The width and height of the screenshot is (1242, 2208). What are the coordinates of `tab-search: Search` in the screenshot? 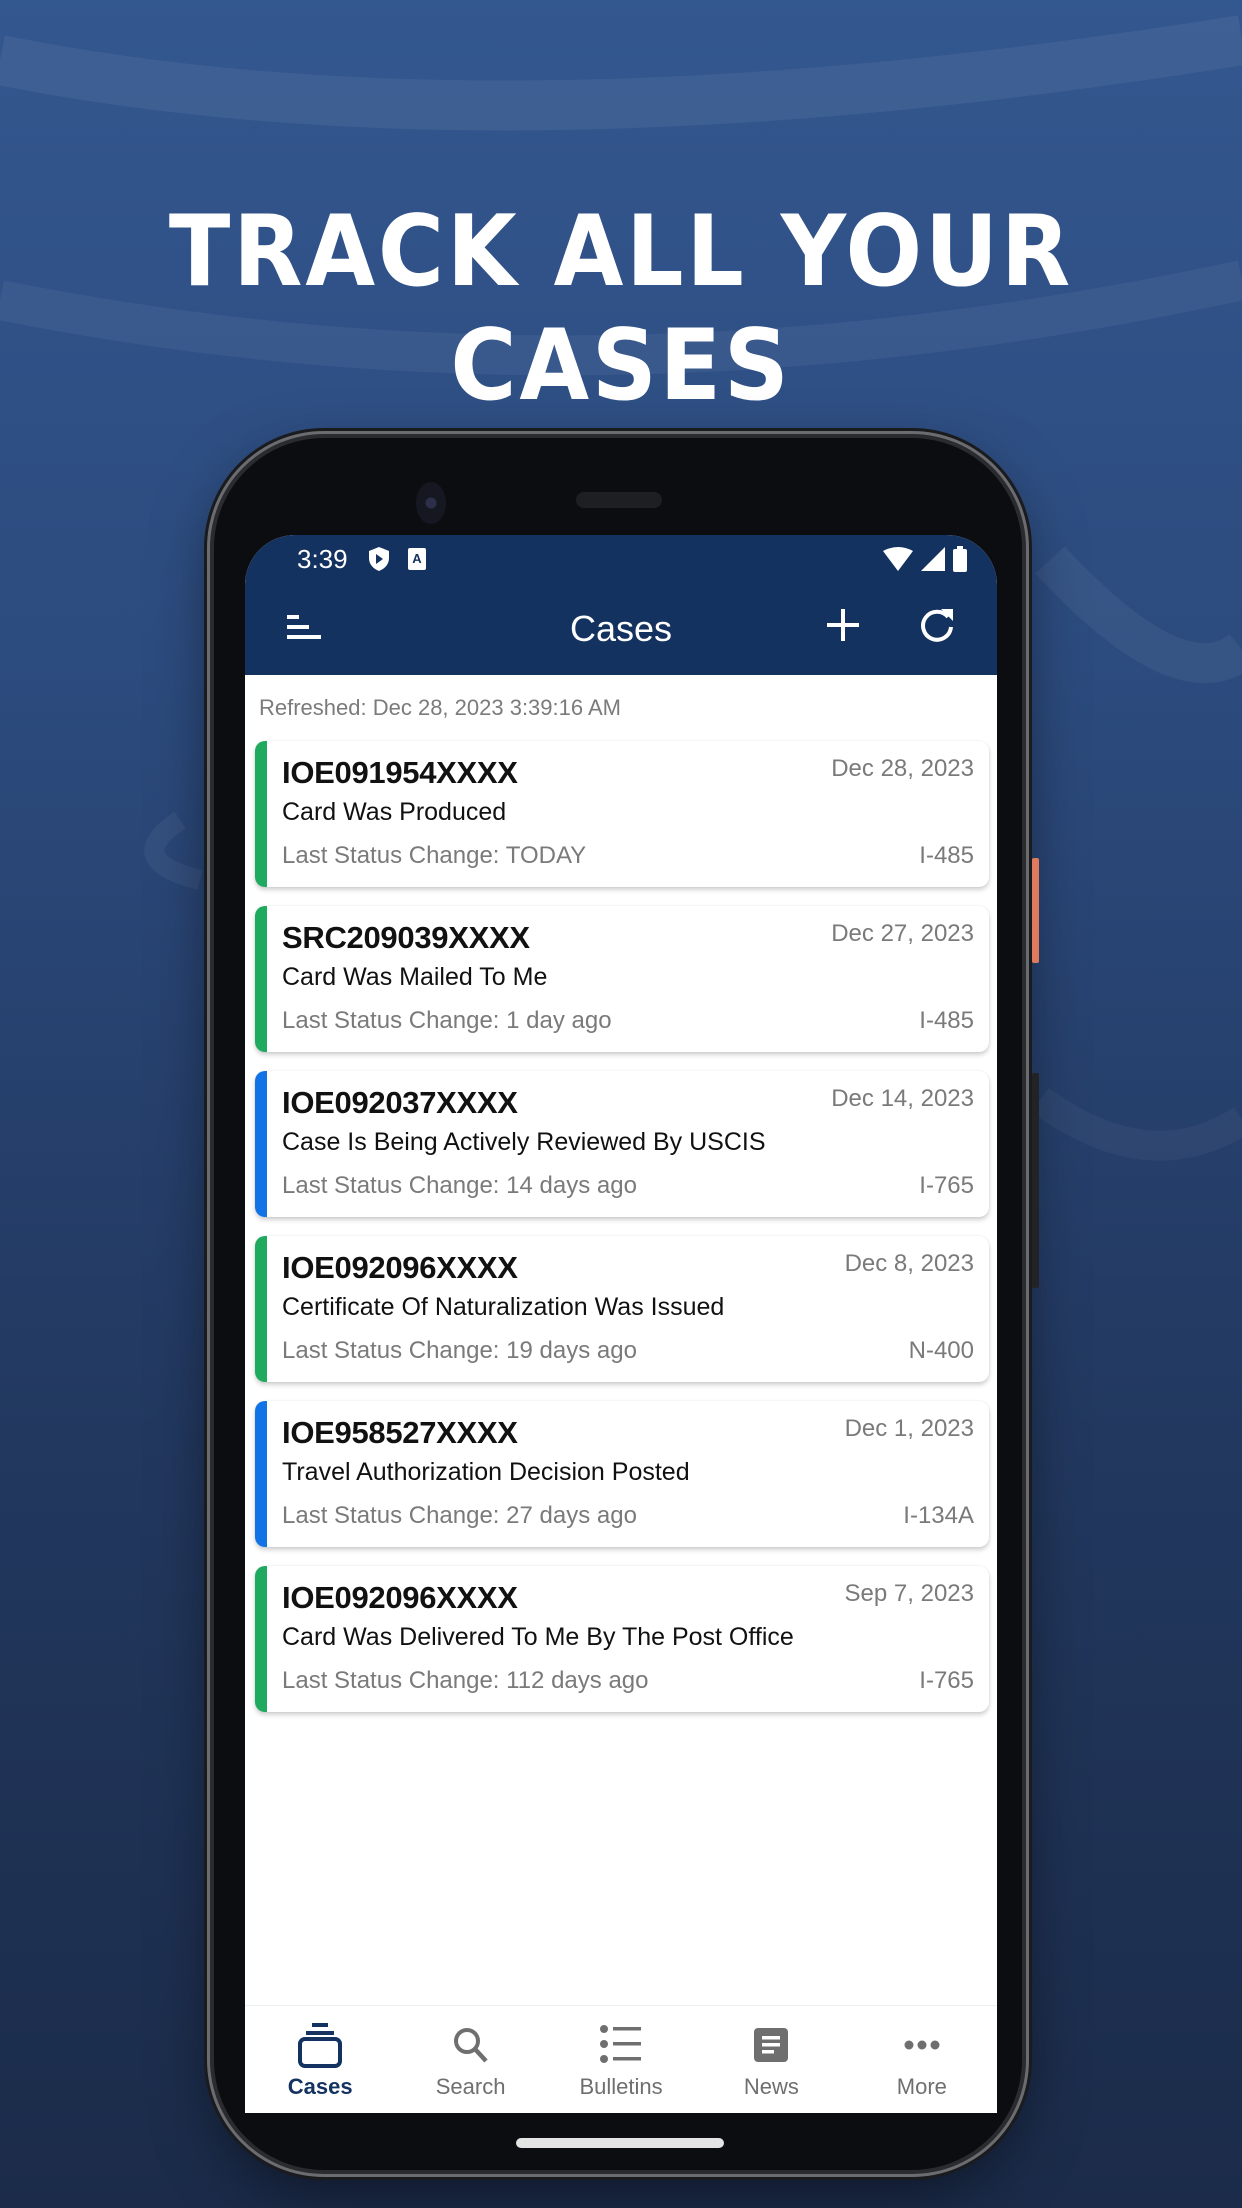 It's located at (470, 2059).